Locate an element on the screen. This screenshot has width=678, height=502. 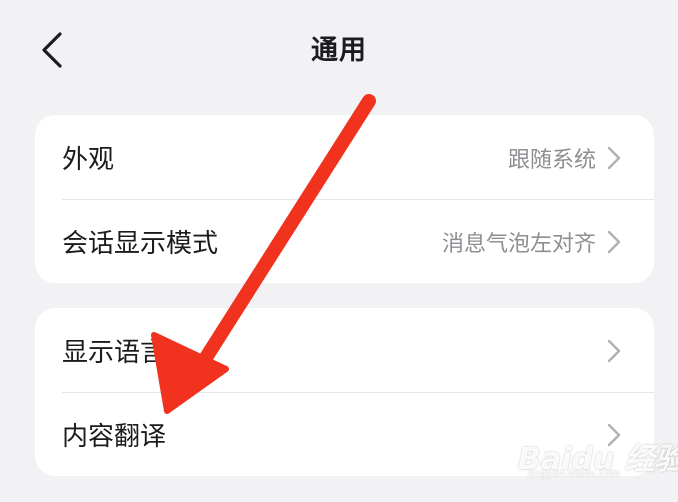
row-label: 外观 is located at coordinates (88, 160).